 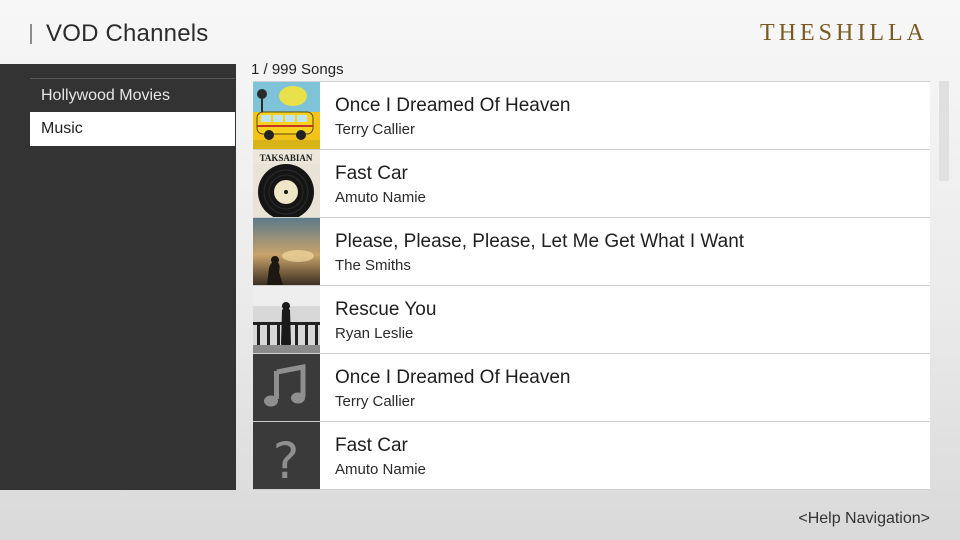 I want to click on yellow-van-album-art, so click(x=286, y=115).